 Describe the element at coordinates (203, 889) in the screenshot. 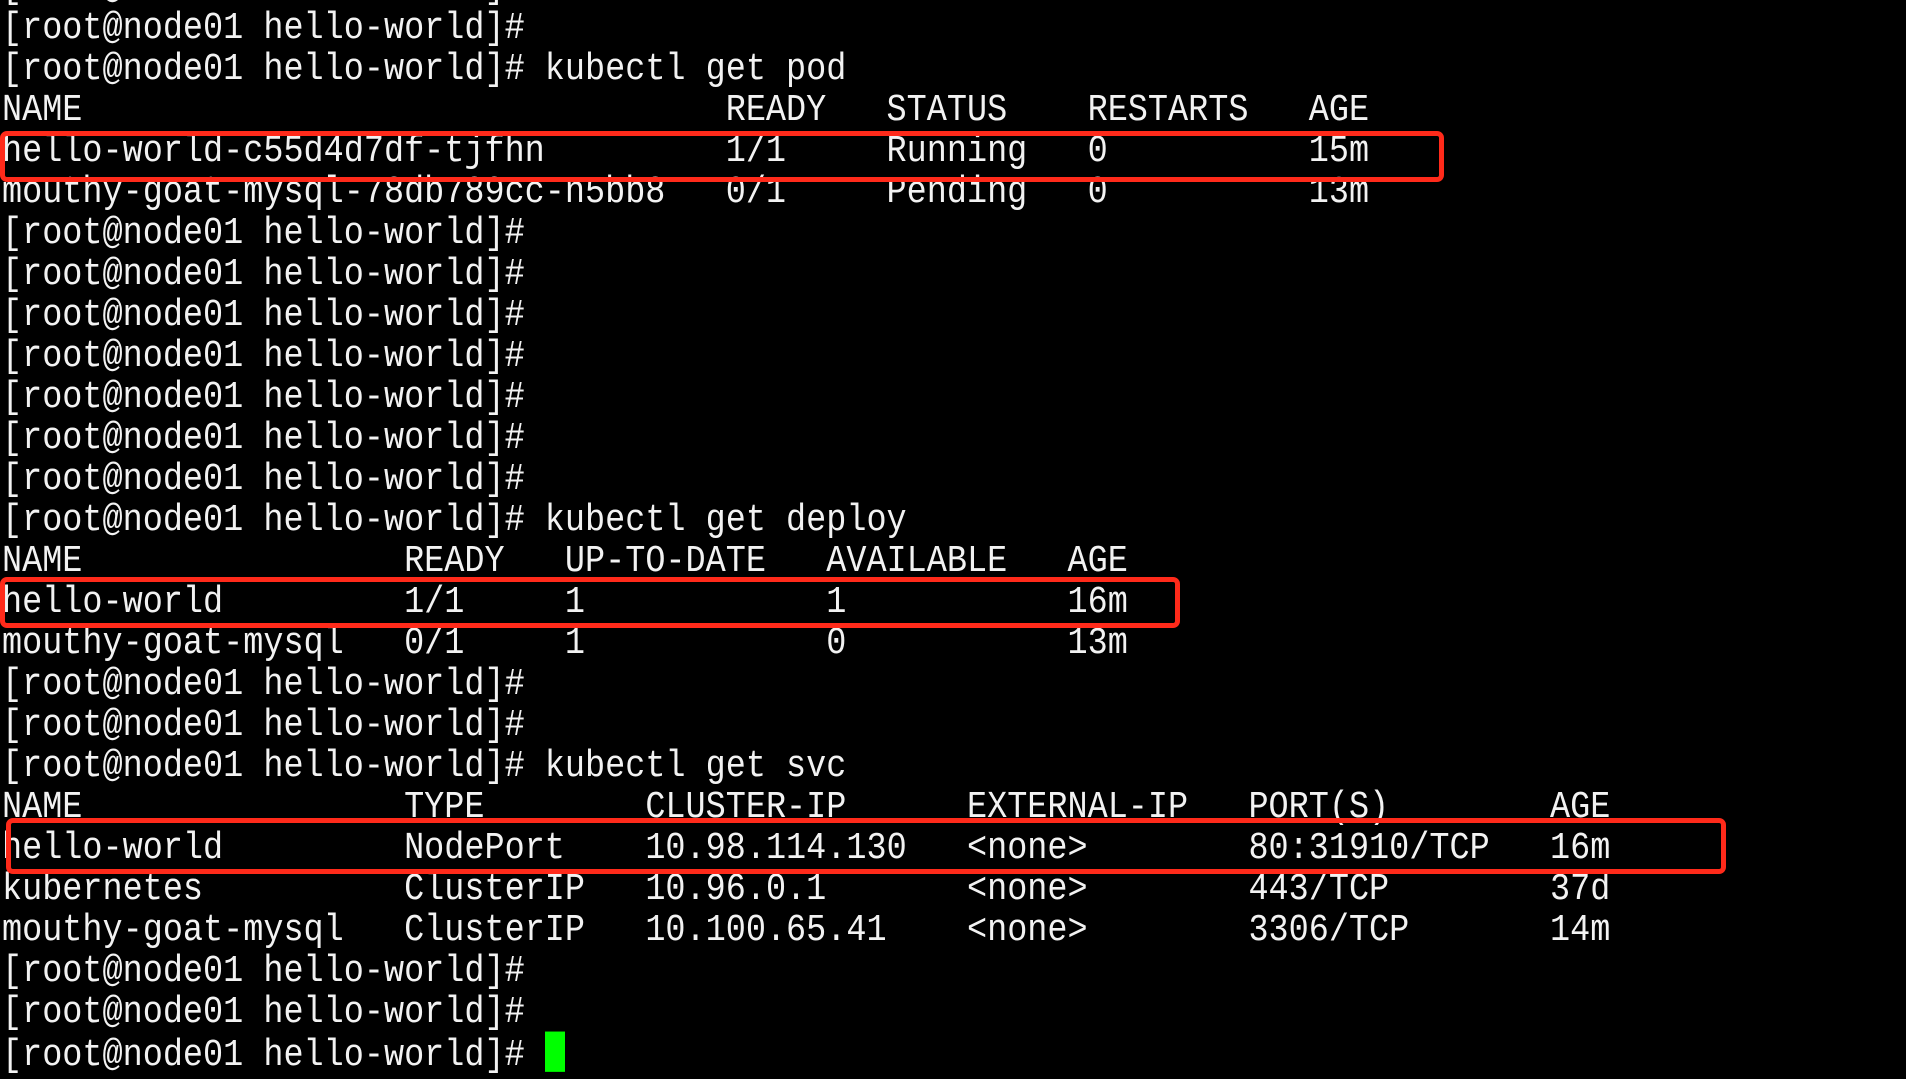

I see `table-cell: kubernetes` at that location.